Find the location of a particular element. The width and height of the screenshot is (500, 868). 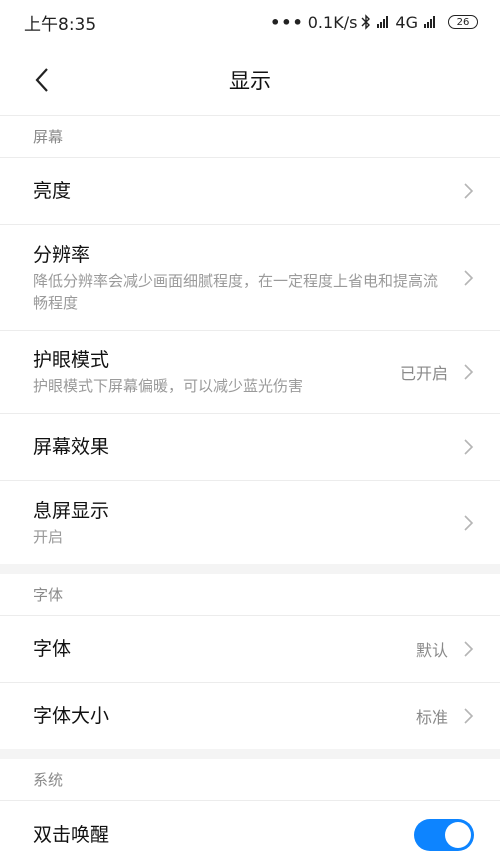

row-title: 息屏显示 is located at coordinates (71, 510).